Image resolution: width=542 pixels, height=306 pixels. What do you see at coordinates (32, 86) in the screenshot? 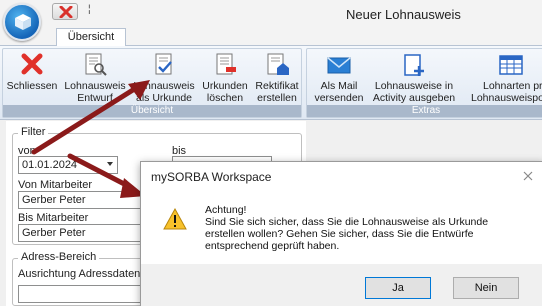
I see `schliessen-label: Schliessen` at bounding box center [32, 86].